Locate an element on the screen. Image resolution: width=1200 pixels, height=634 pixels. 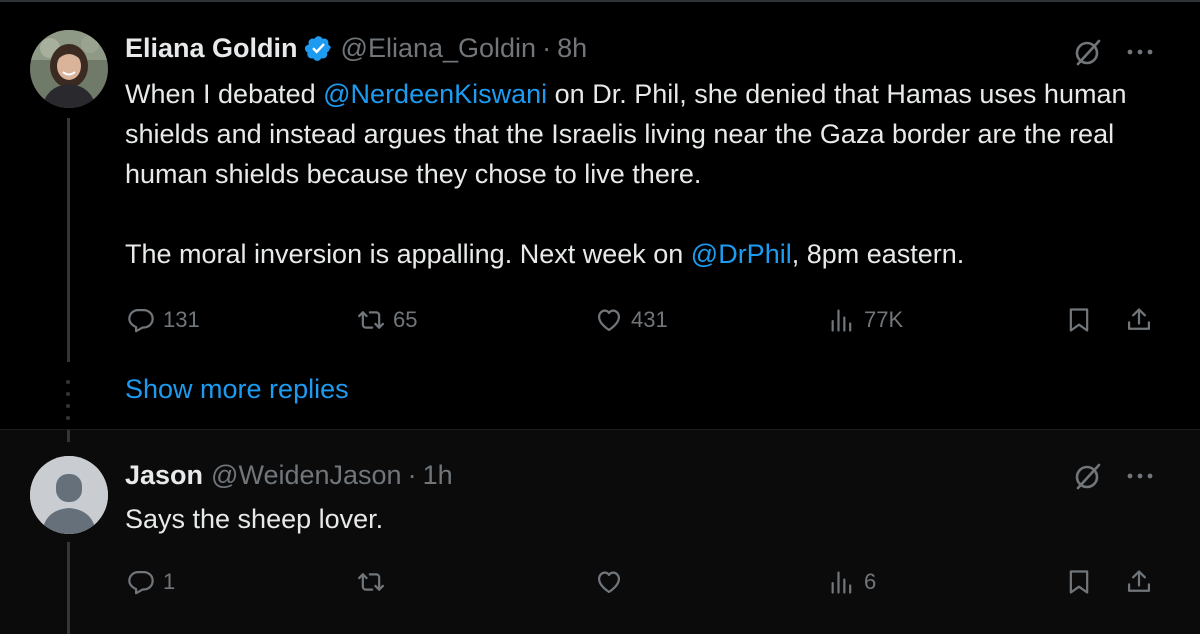
reply-button: 131 is located at coordinates (163, 320).